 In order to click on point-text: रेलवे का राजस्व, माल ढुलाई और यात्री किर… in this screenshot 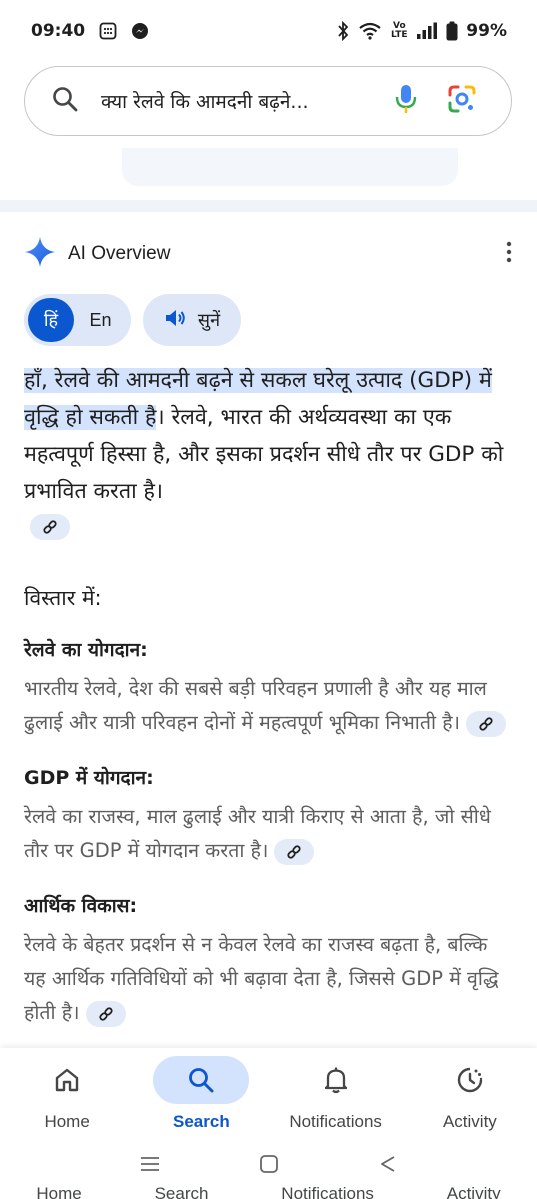, I will do `click(269, 834)`.